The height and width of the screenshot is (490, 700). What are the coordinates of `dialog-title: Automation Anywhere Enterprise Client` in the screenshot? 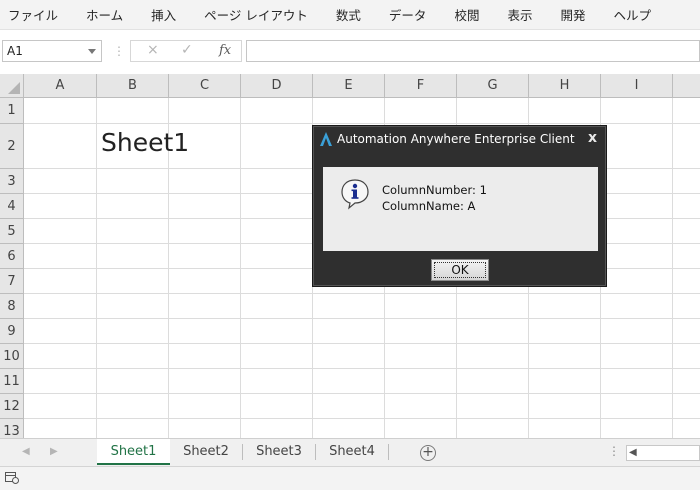 It's located at (456, 139).